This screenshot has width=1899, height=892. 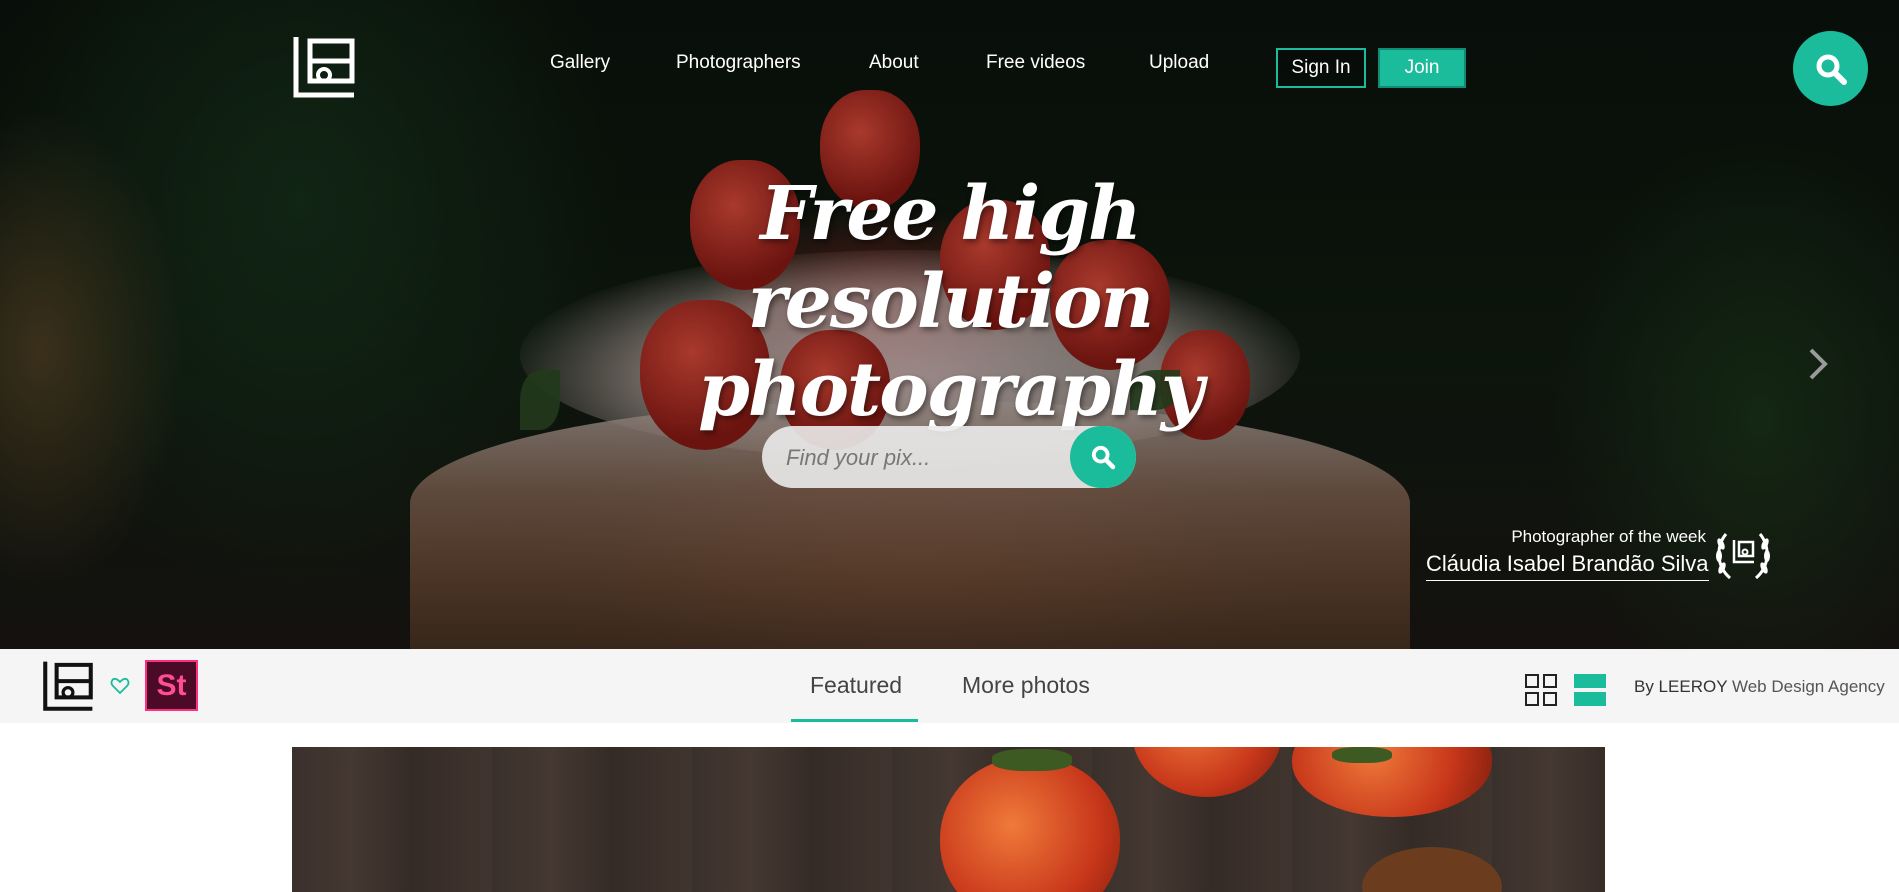 I want to click on agency-credit: By LEEROY Web Design Agency, so click(x=1759, y=687).